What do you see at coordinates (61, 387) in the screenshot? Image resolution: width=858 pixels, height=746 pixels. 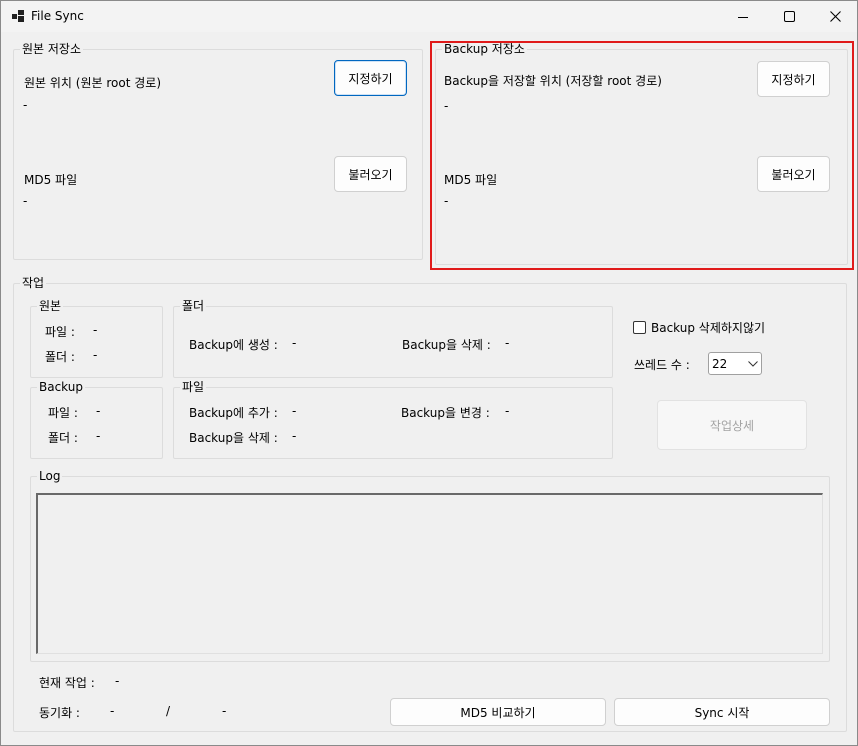 I see `backup-stats-title: Backup` at bounding box center [61, 387].